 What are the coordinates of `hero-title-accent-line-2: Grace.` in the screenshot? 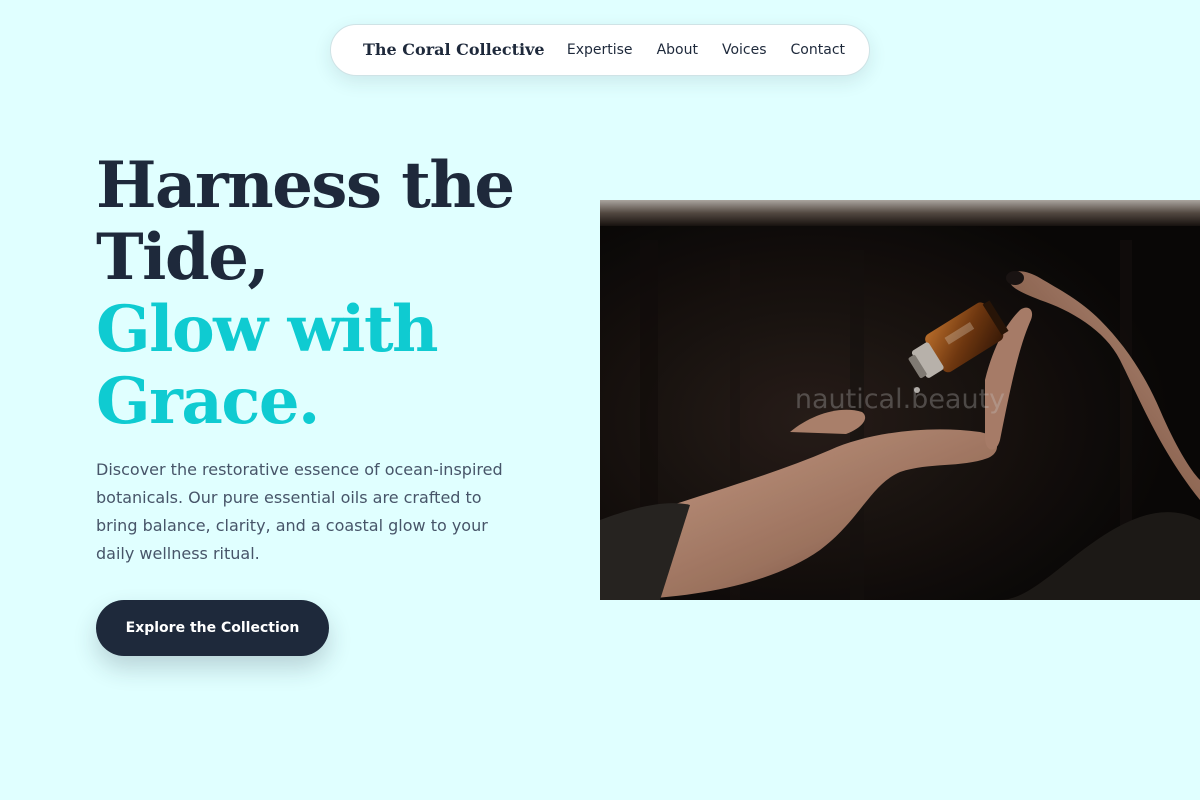 It's located at (208, 401).